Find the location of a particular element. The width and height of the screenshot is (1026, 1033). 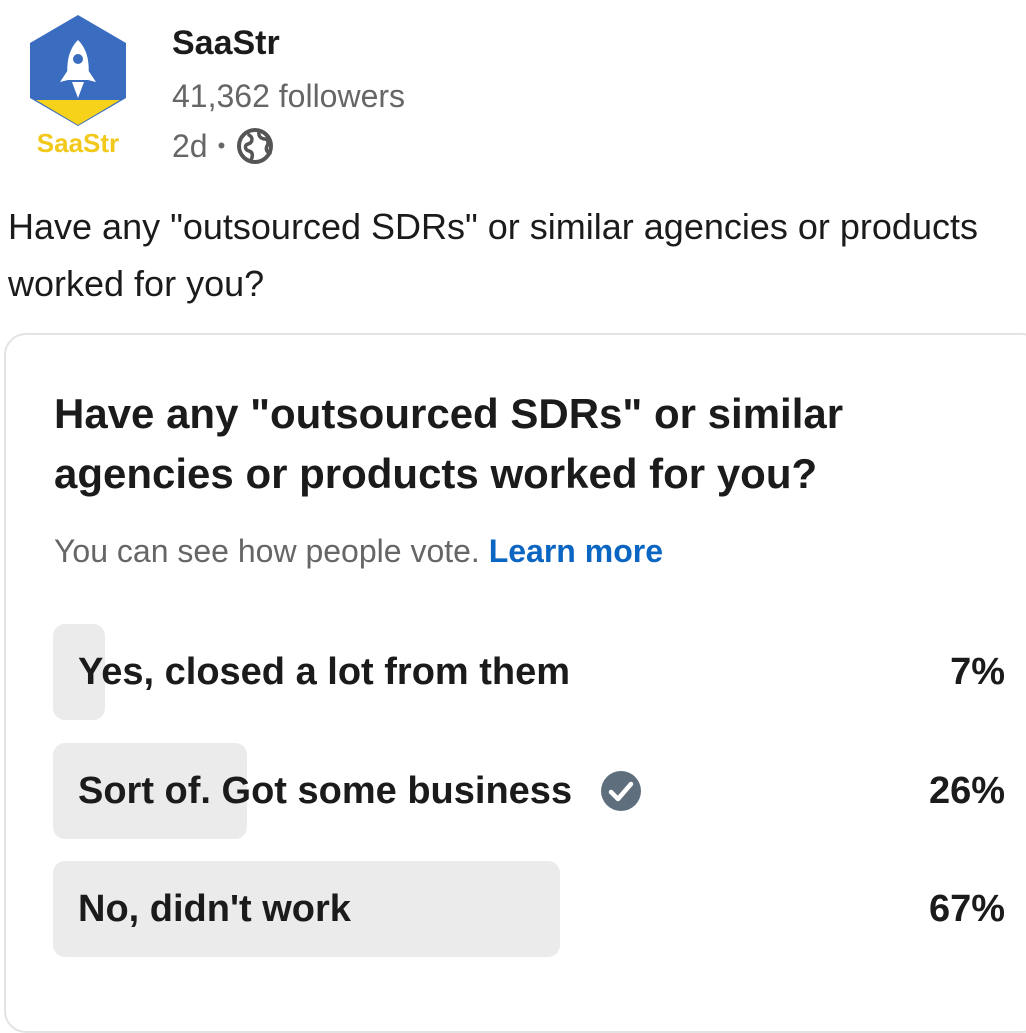

vote-visibility-note: You can see how people vote. Learn more is located at coordinates (358, 551).